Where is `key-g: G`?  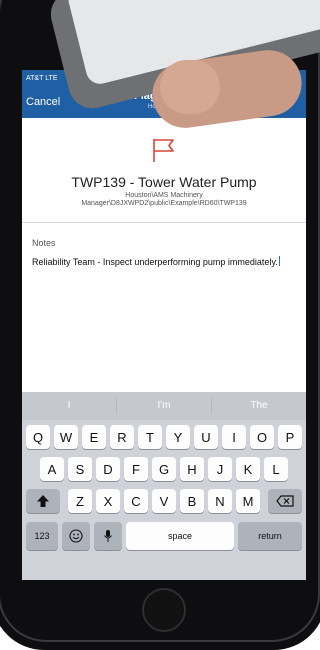
key-g: G is located at coordinates (164, 469).